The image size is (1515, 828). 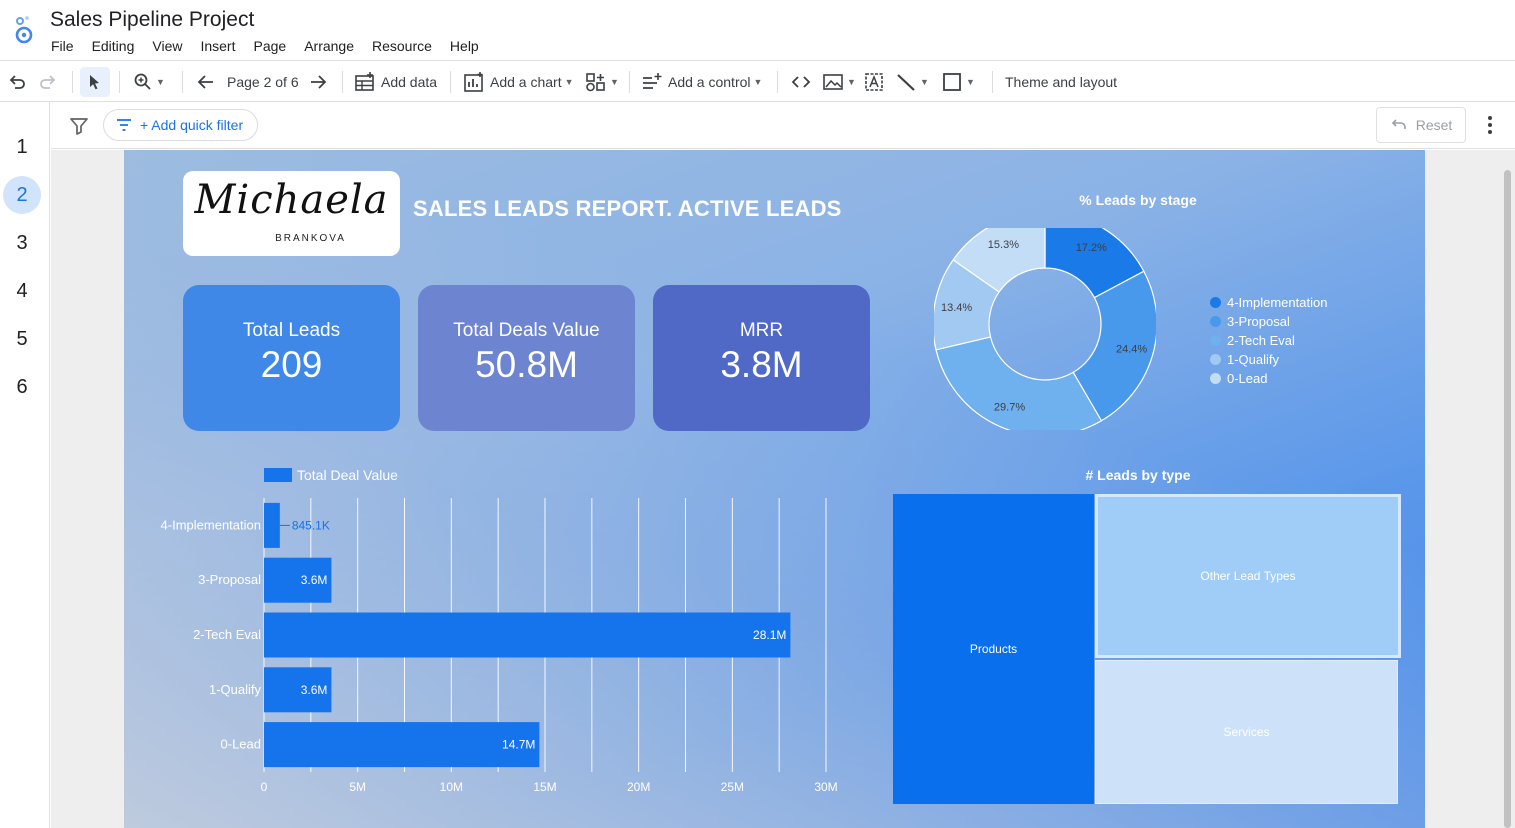 What do you see at coordinates (1421, 125) in the screenshot?
I see `reset-button: Reset` at bounding box center [1421, 125].